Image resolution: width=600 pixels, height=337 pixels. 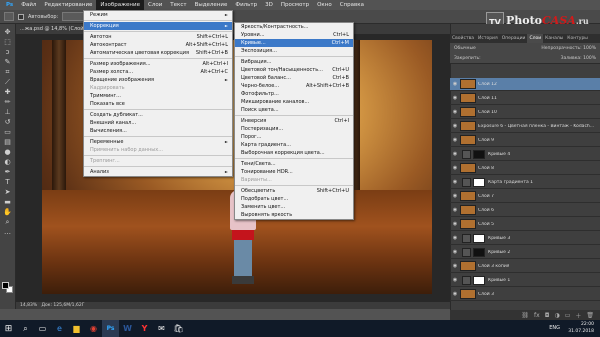 What do you see at coordinates (246, 5) in the screenshot?
I see `menu-item: Фильтр` at bounding box center [246, 5].